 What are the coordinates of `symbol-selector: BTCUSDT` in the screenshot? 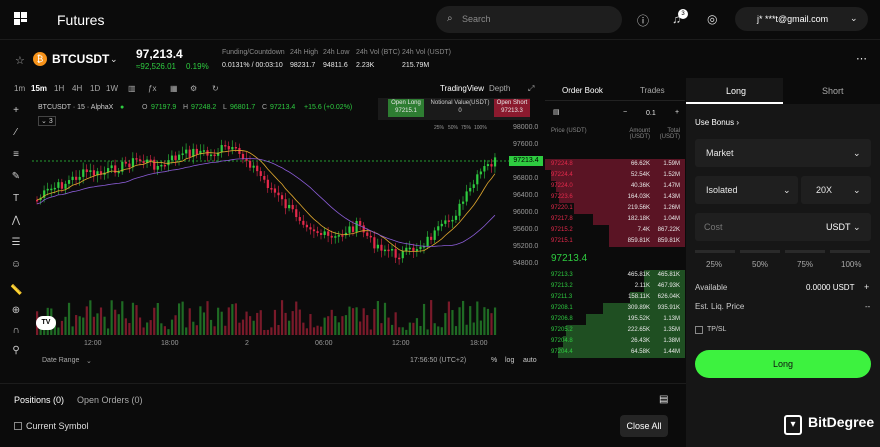 It's located at (80, 59).